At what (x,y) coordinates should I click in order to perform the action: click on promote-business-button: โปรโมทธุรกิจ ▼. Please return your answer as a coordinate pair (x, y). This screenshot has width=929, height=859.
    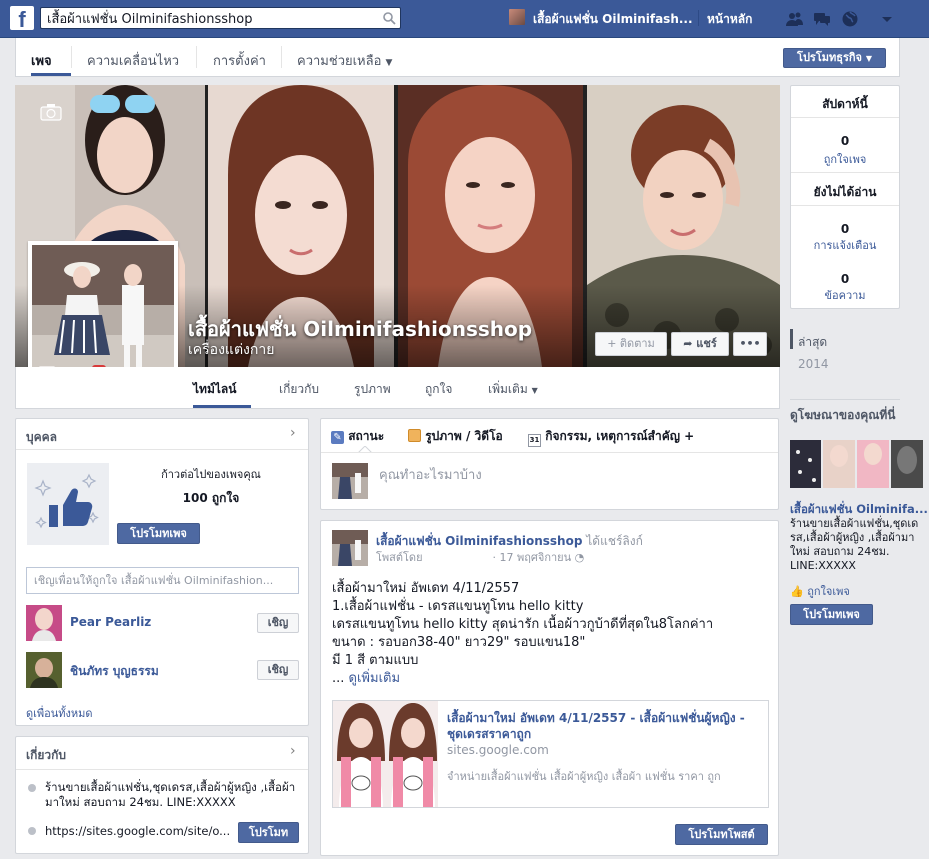
    Looking at the image, I should click on (834, 58).